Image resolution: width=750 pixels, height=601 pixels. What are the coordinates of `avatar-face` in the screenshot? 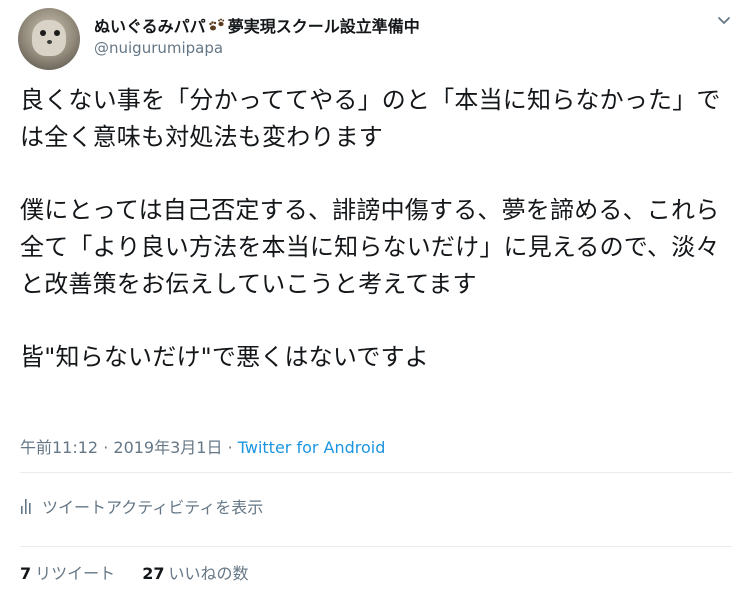 It's located at (49, 38).